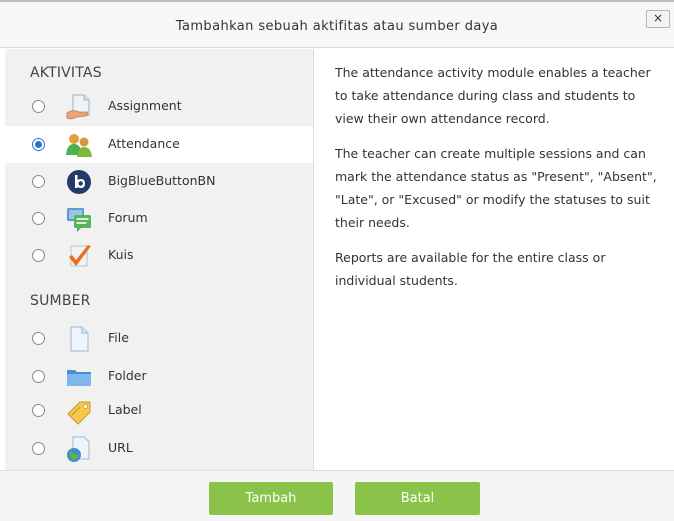 This screenshot has height=521, width=674. What do you see at coordinates (38, 448) in the screenshot?
I see `radio-url` at bounding box center [38, 448].